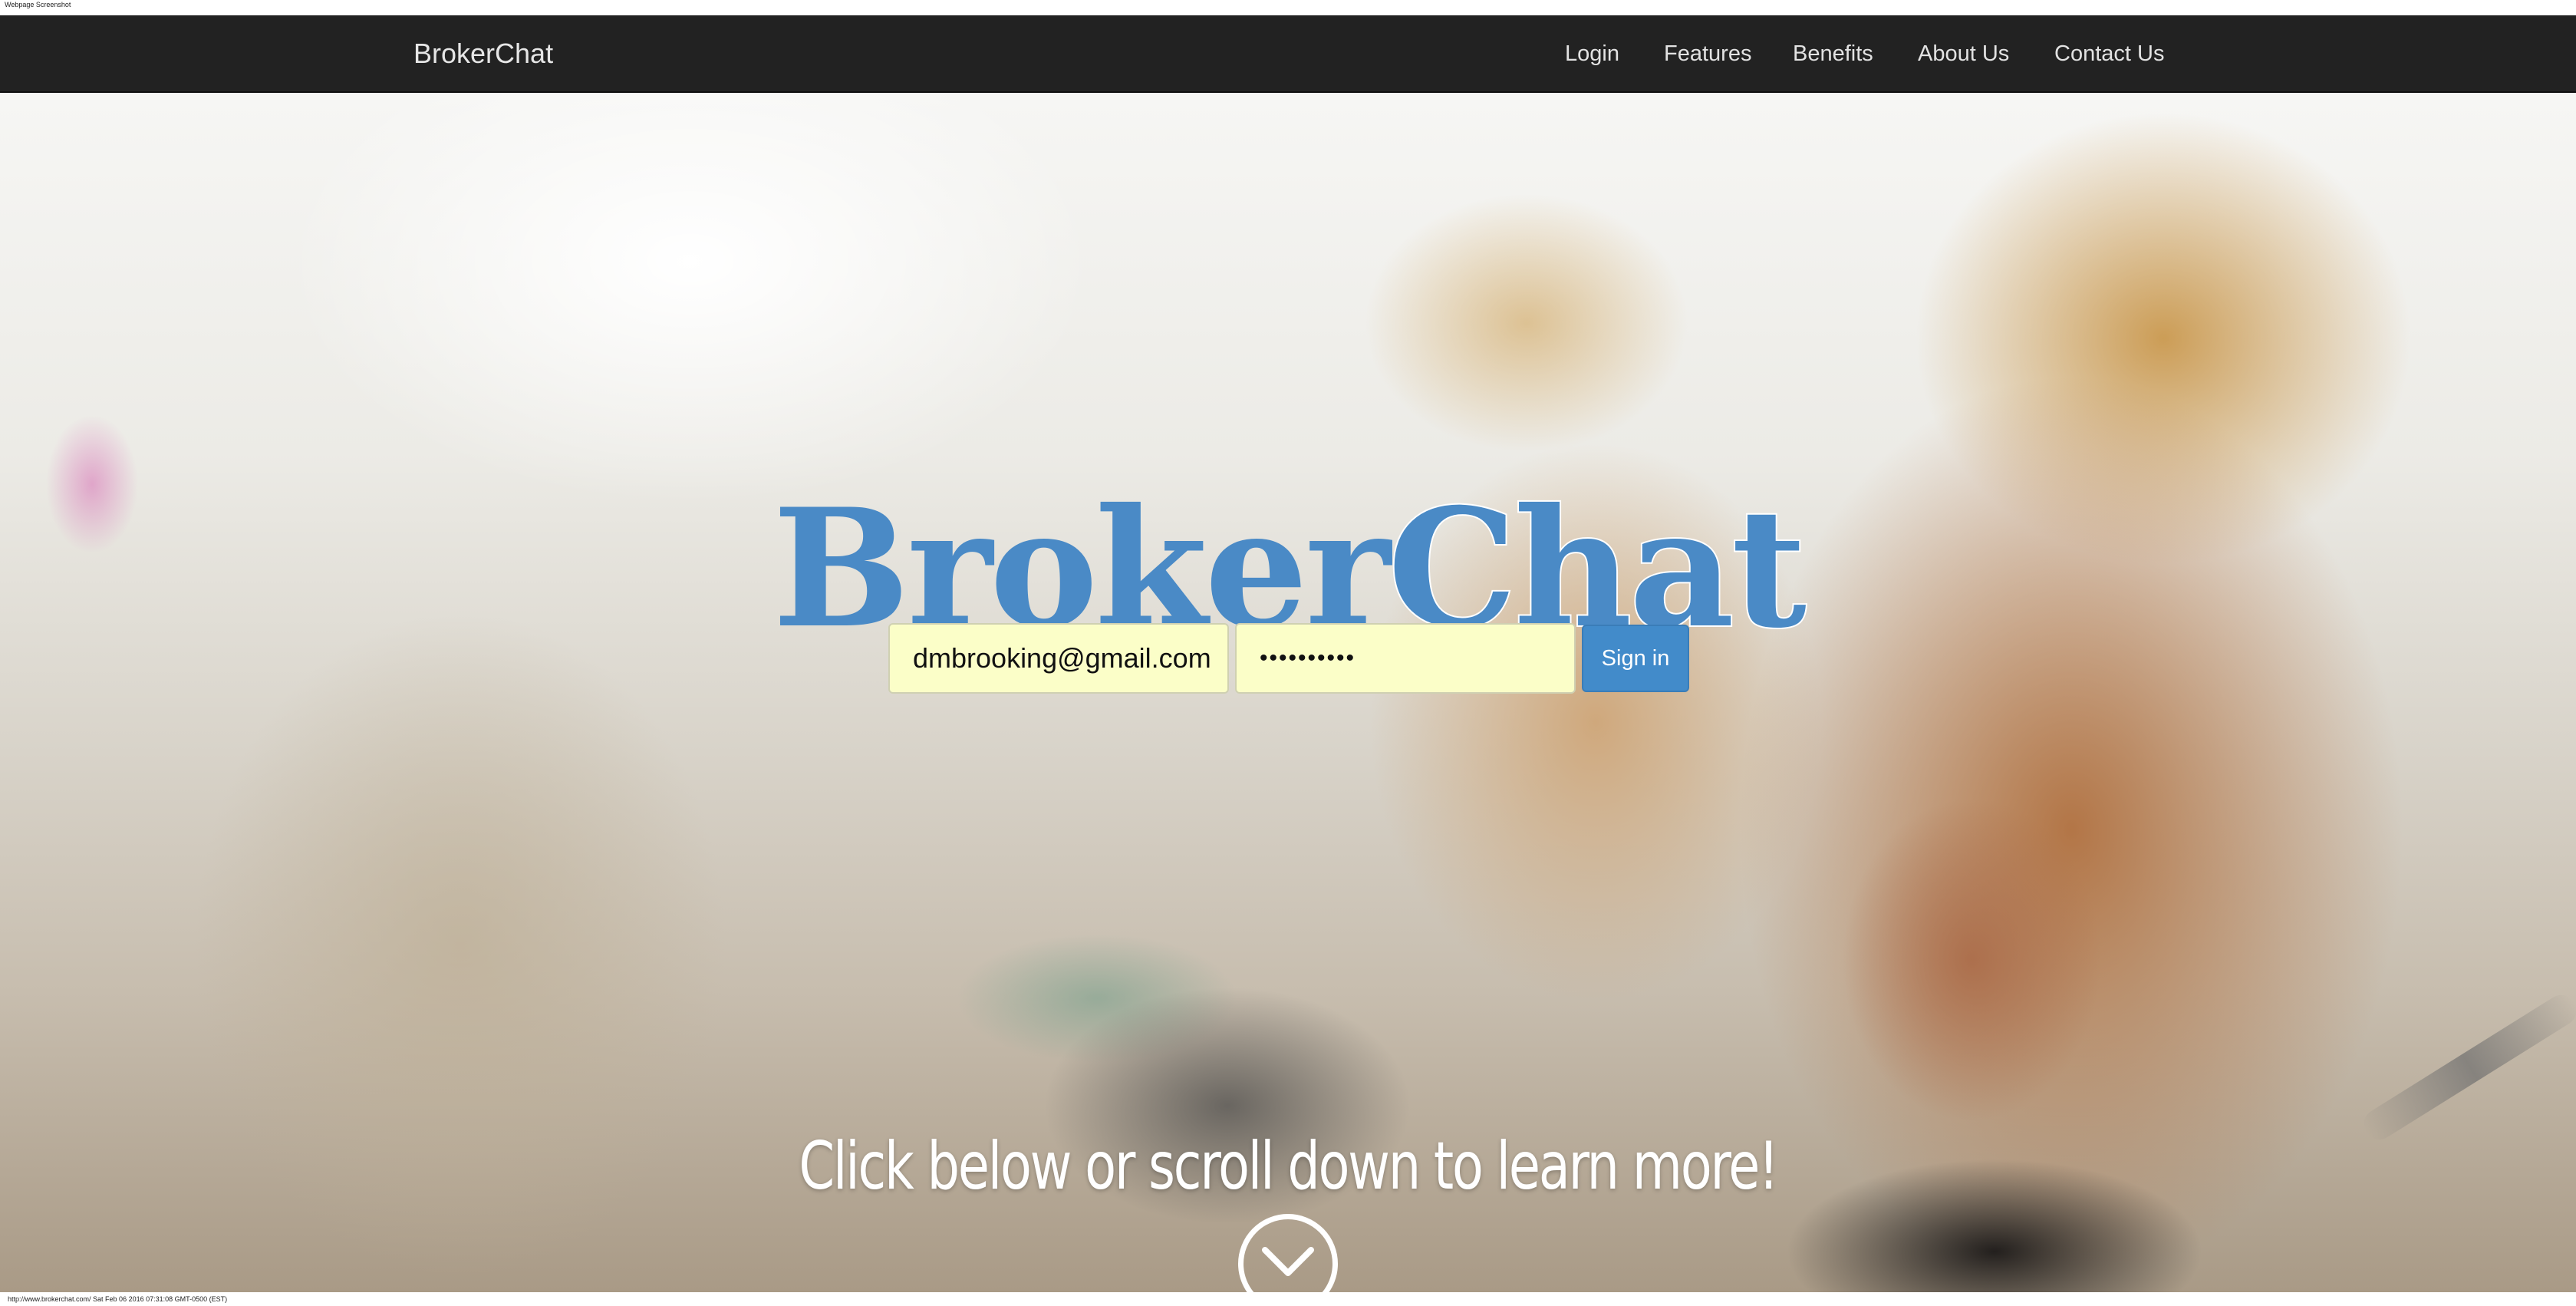  I want to click on nav-link-features: Features, so click(1707, 53).